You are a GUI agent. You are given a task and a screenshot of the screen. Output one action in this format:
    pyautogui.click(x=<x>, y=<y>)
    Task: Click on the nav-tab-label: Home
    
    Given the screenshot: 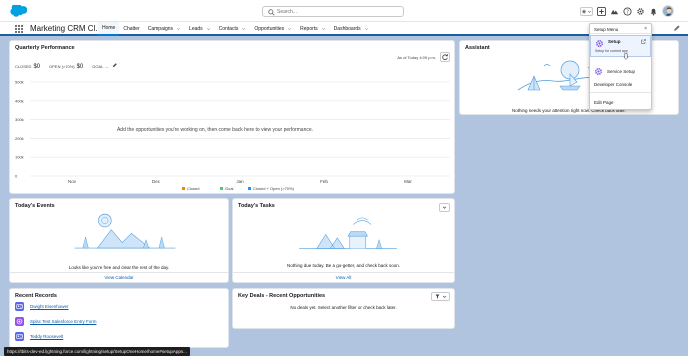 What is the action you would take?
    pyautogui.click(x=109, y=28)
    